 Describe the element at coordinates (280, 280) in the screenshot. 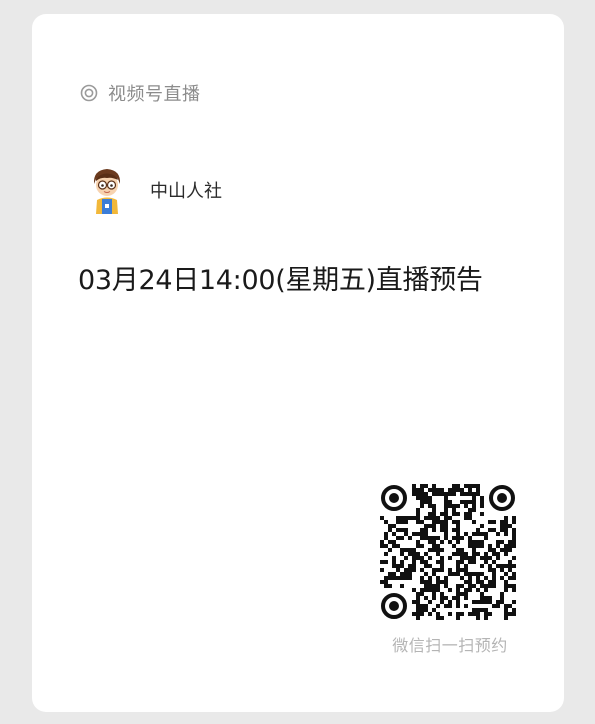

I see `live-title: 03月24日14:00(星期五)直播预告` at that location.